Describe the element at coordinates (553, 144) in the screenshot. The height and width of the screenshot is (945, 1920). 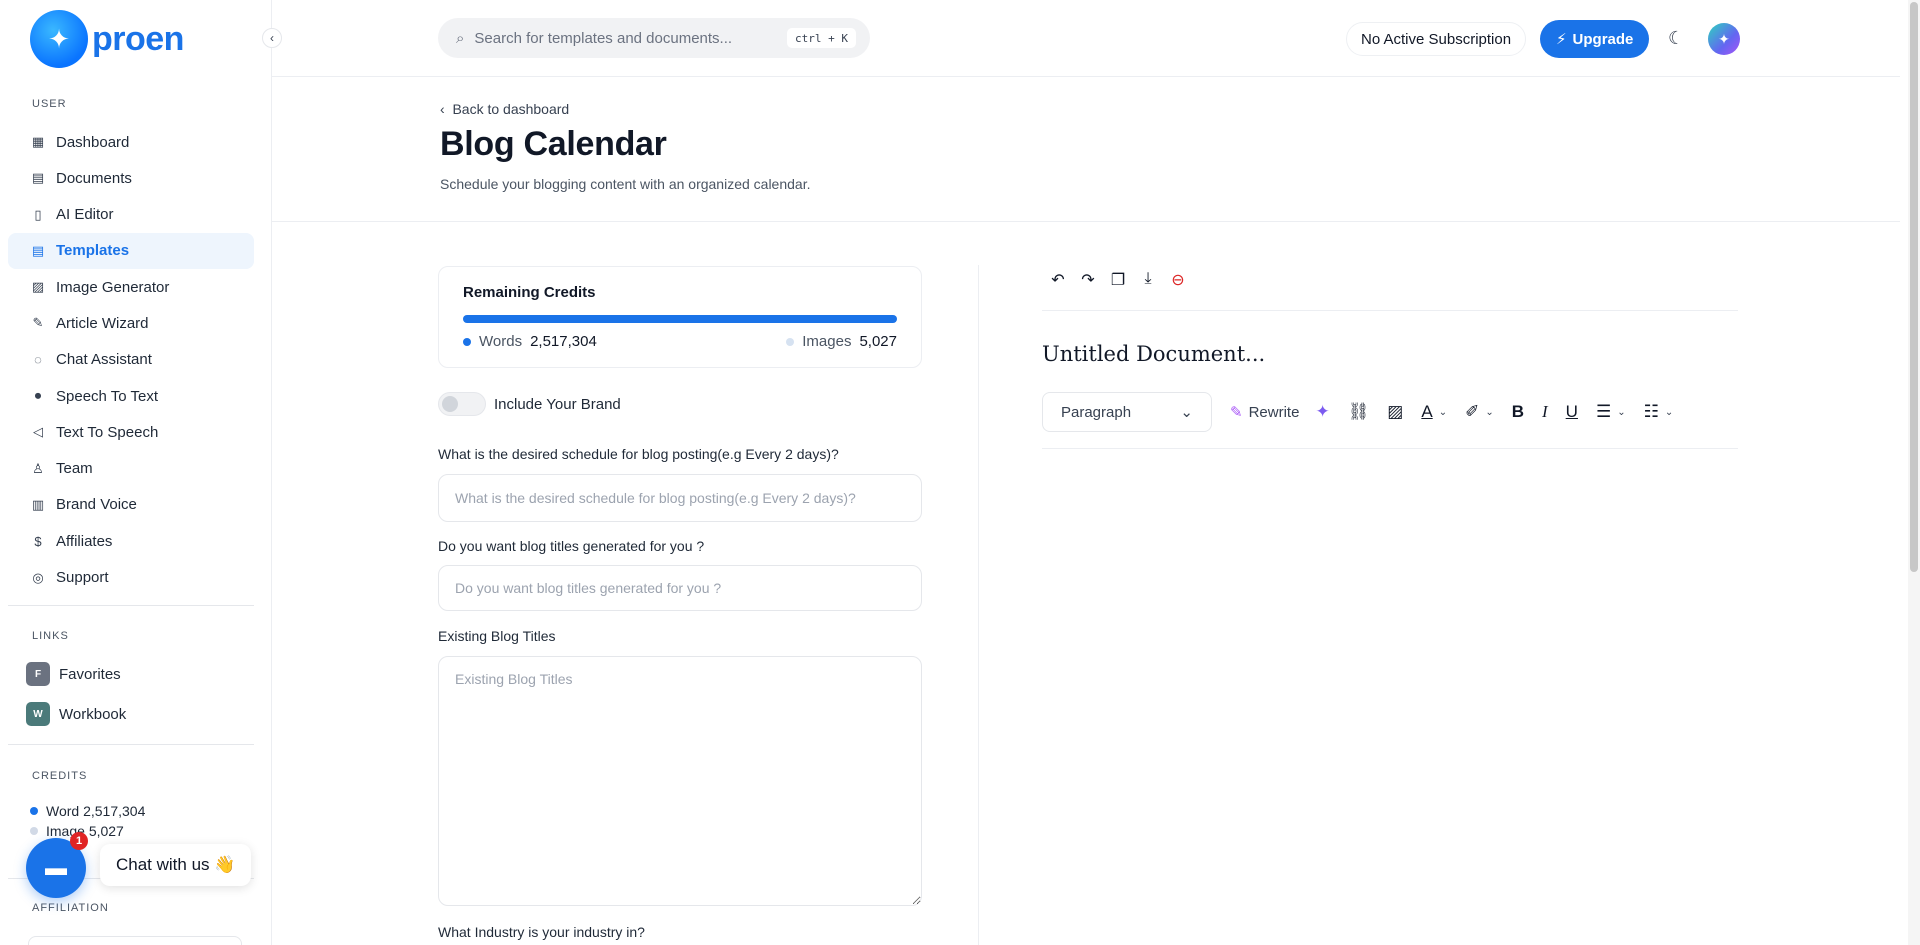
I see `page-title: Blog Calendar` at that location.